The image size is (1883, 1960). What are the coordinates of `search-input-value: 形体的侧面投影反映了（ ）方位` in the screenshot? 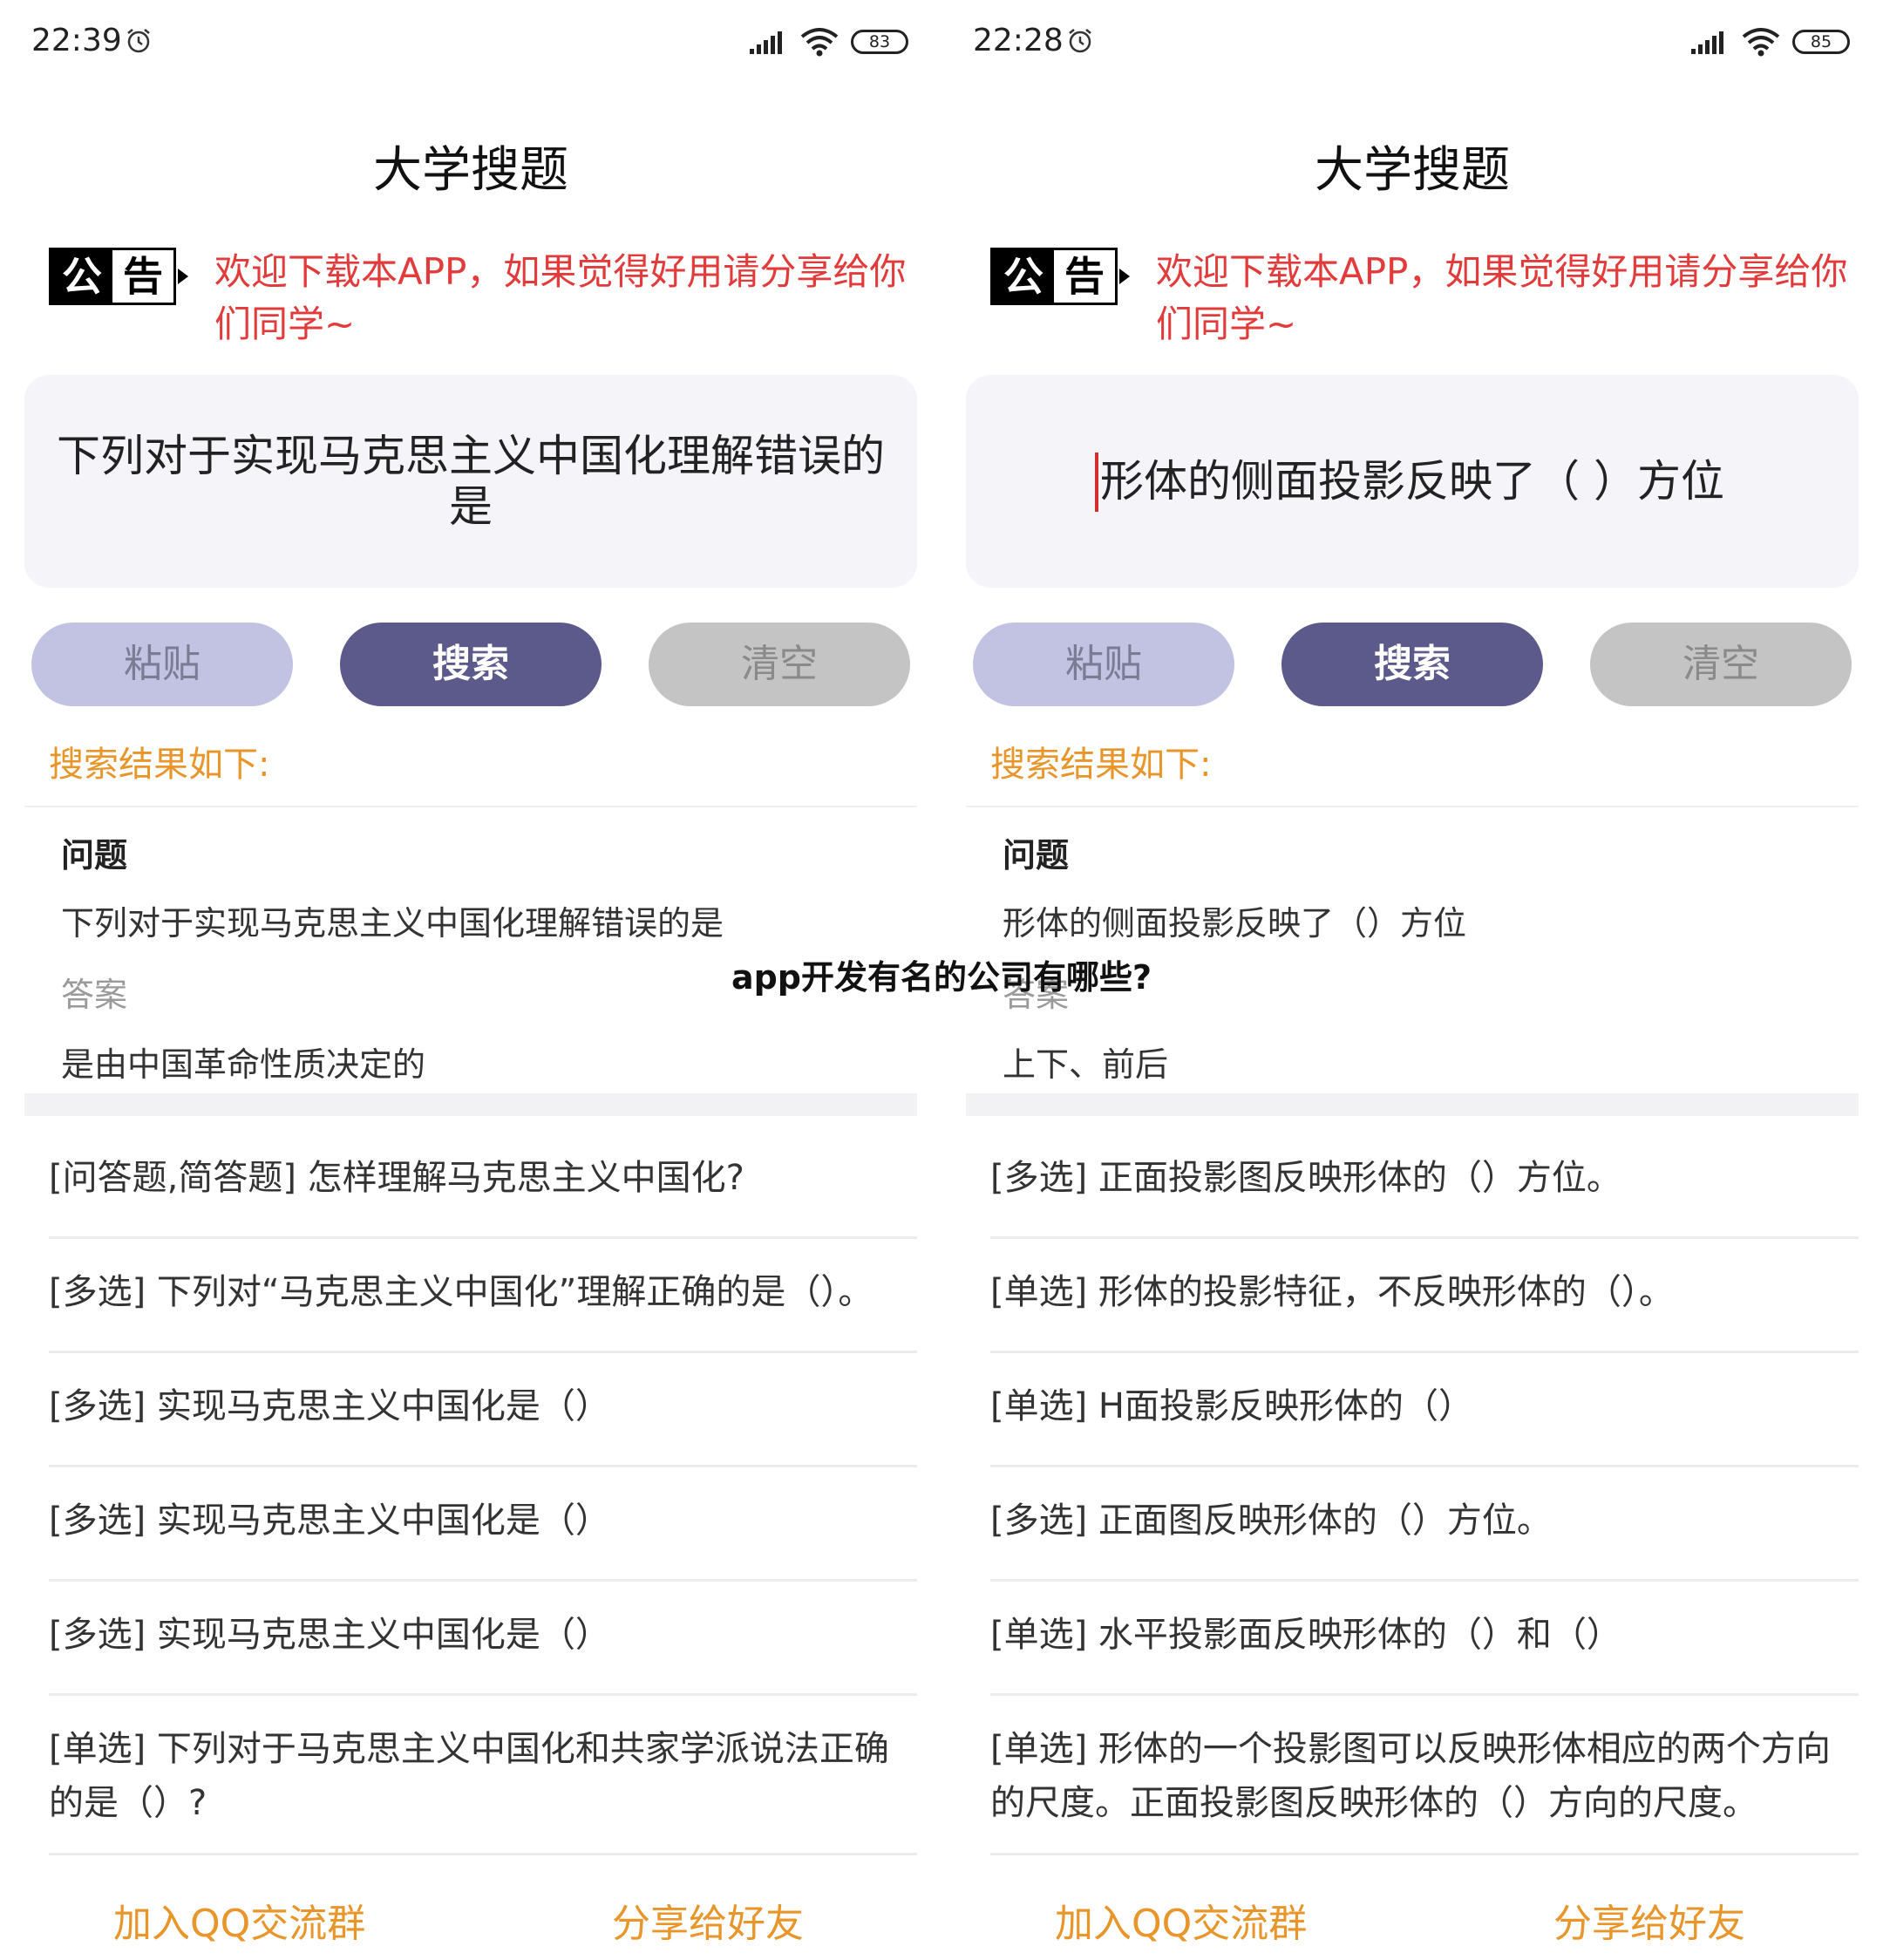 It's located at (1410, 482).